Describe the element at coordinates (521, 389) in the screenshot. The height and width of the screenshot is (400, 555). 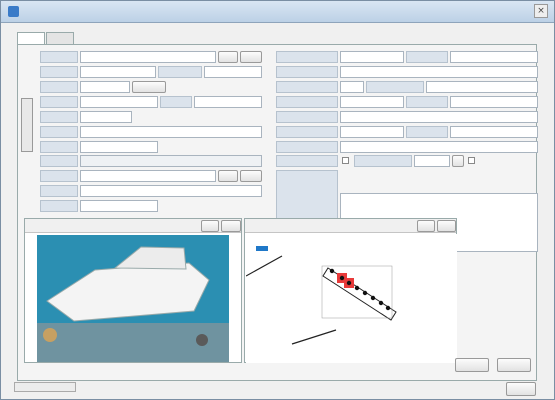
I see `close-button` at that location.